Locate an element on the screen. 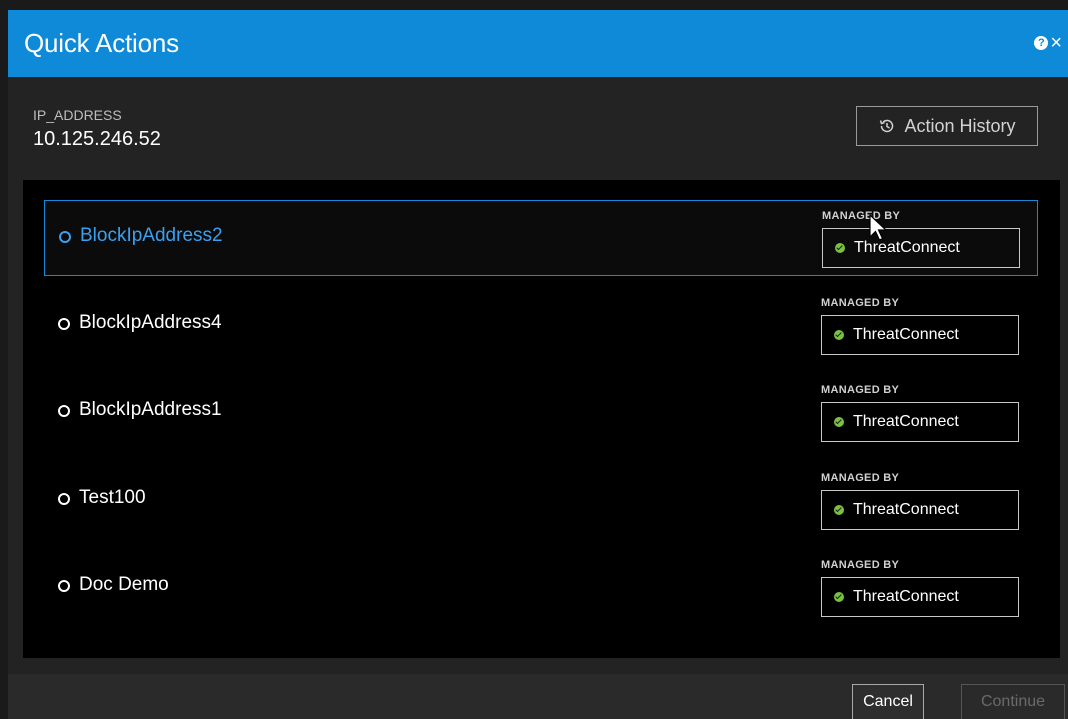 This screenshot has height=719, width=1068. action-history-button: Action History is located at coordinates (947, 126).